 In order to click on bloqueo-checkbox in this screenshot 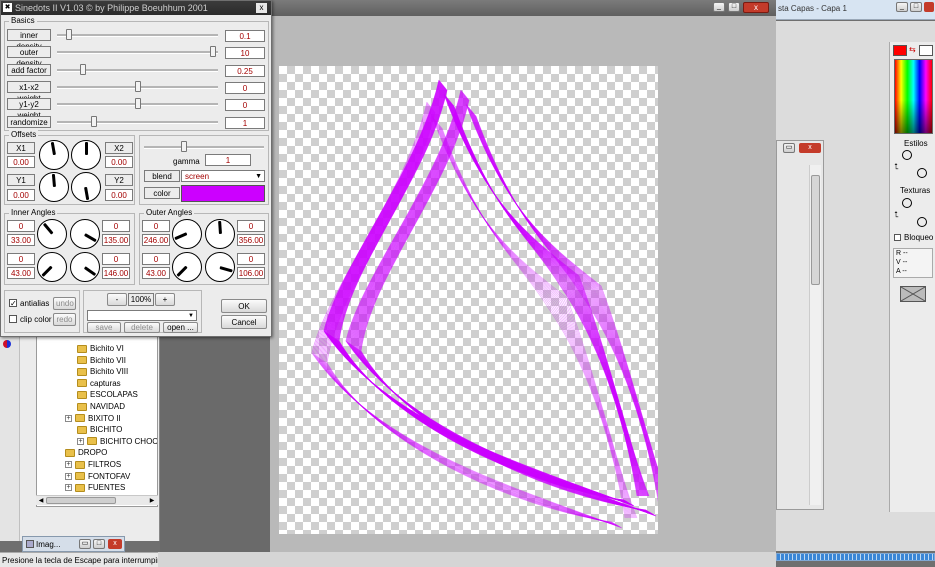, I will do `click(897, 237)`.